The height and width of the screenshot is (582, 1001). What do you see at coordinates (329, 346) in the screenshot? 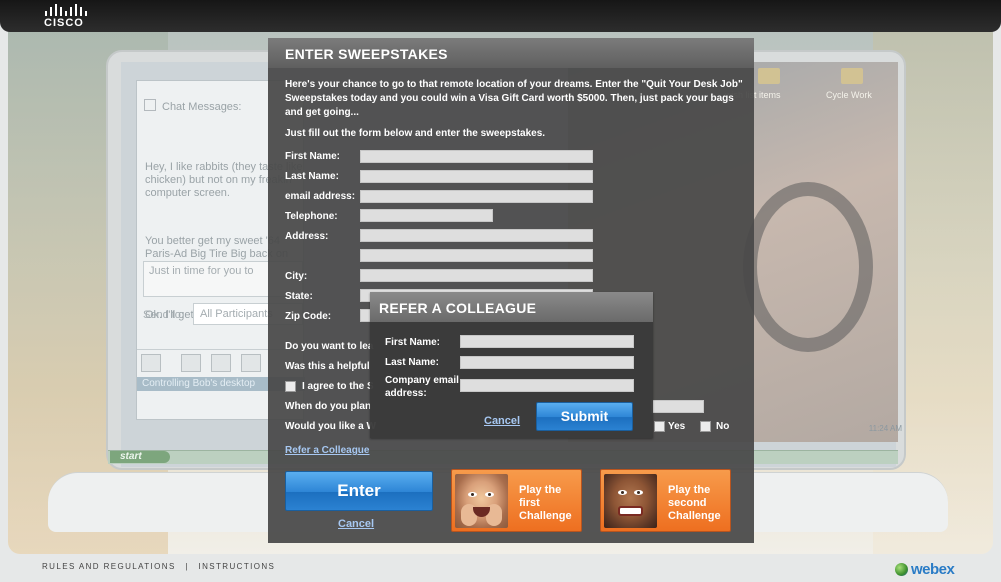
I see `question-learn: Do you want to lea` at bounding box center [329, 346].